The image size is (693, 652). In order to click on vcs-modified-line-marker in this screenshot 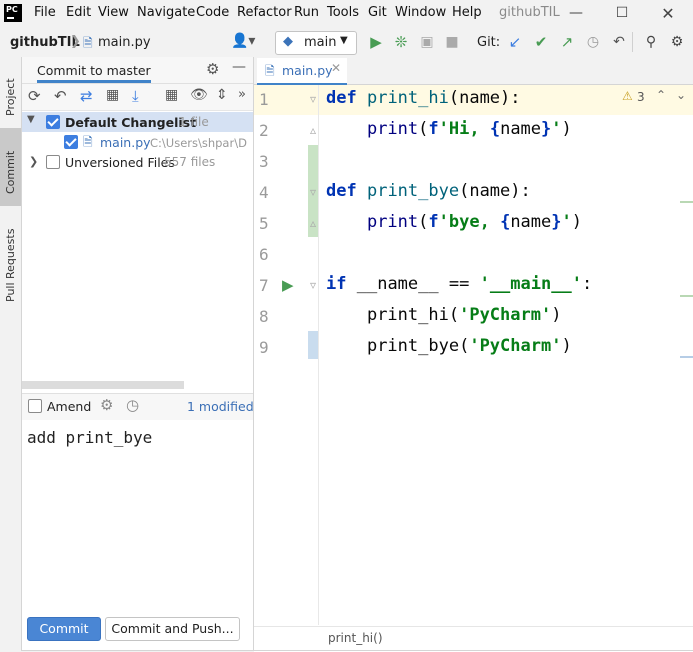, I will do `click(313, 345)`.